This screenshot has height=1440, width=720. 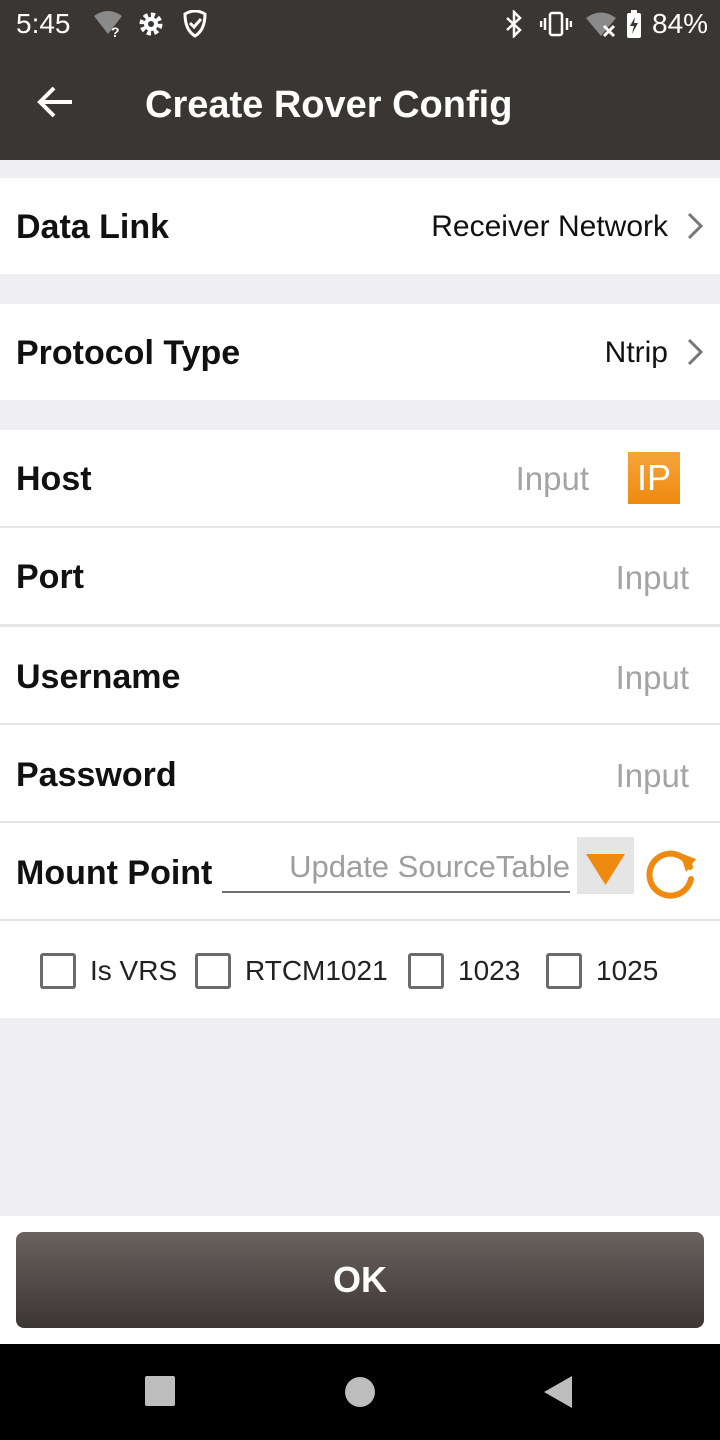 I want to click on page-title: Create Rover Config, so click(x=329, y=105).